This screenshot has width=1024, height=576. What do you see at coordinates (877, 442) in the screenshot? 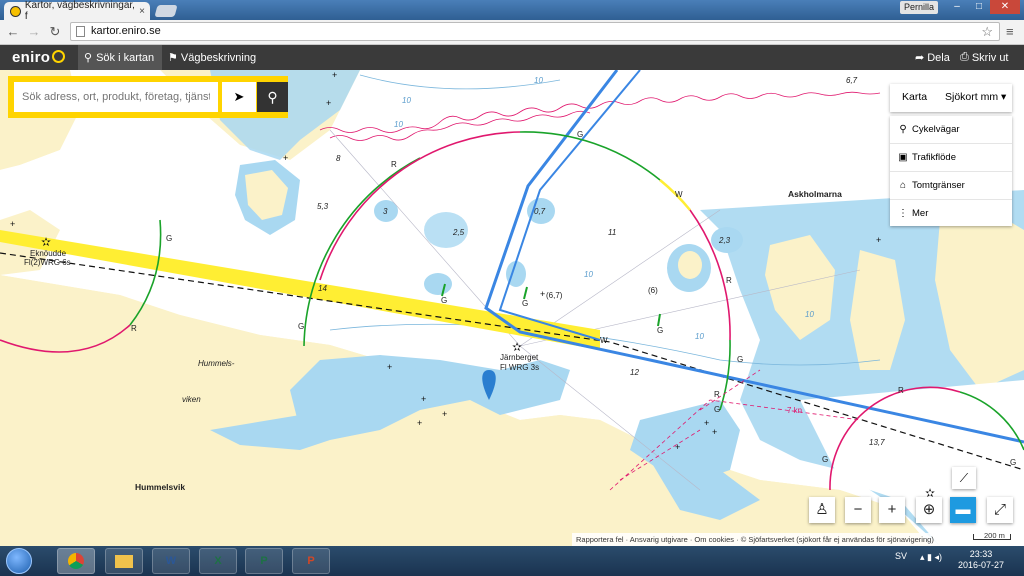
I see `depth-label: 13,7` at bounding box center [877, 442].